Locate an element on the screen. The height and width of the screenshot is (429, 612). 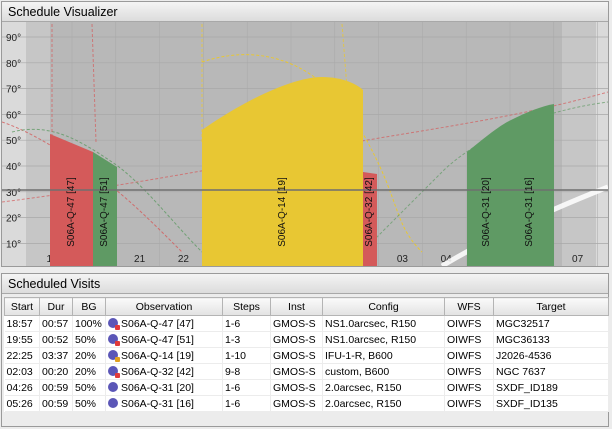
cell-target: SXDF_ID189 is located at coordinates (551, 387).